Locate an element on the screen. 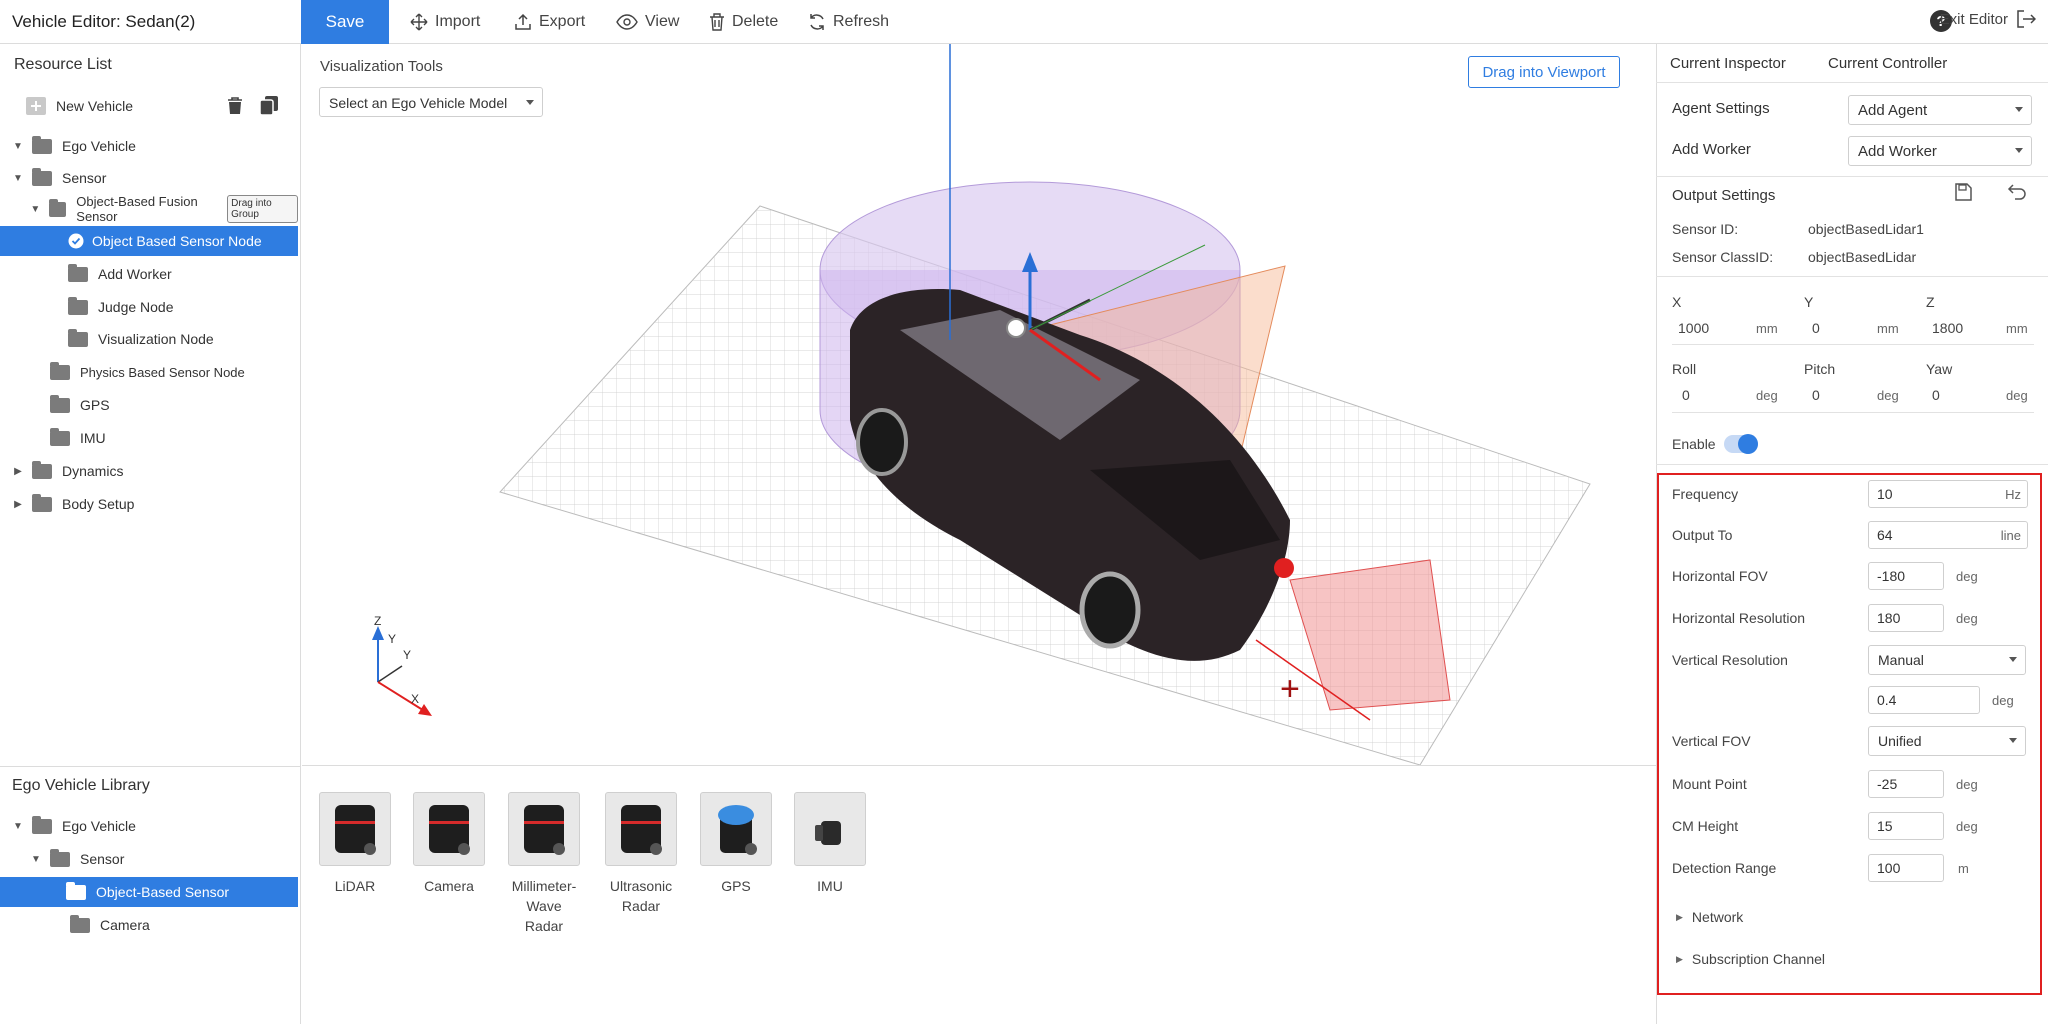  tree-item-gps: GPS is located at coordinates (149, 405).